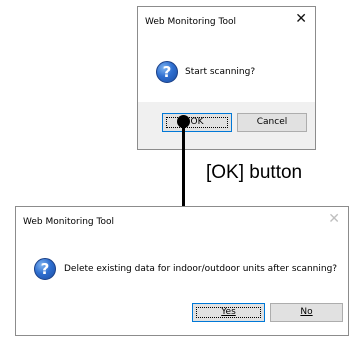  I want to click on dialog-message: Start scanning?, so click(220, 72).